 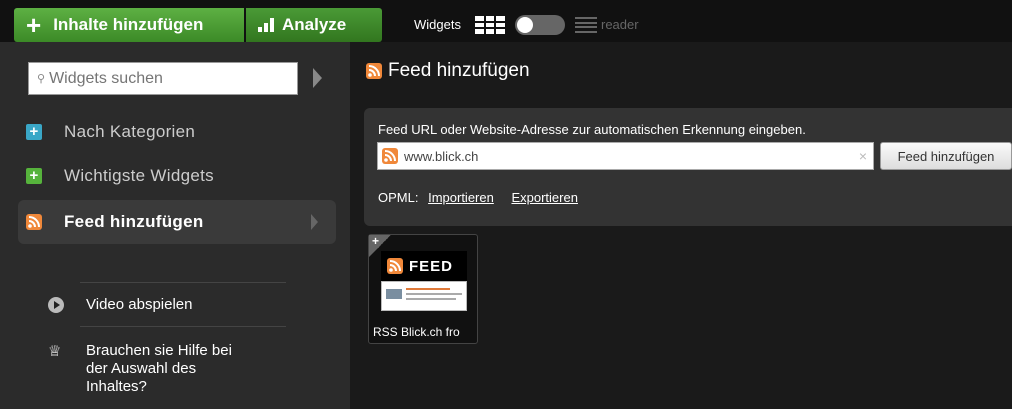 What do you see at coordinates (544, 197) in the screenshot?
I see `export-link: Exportieren` at bounding box center [544, 197].